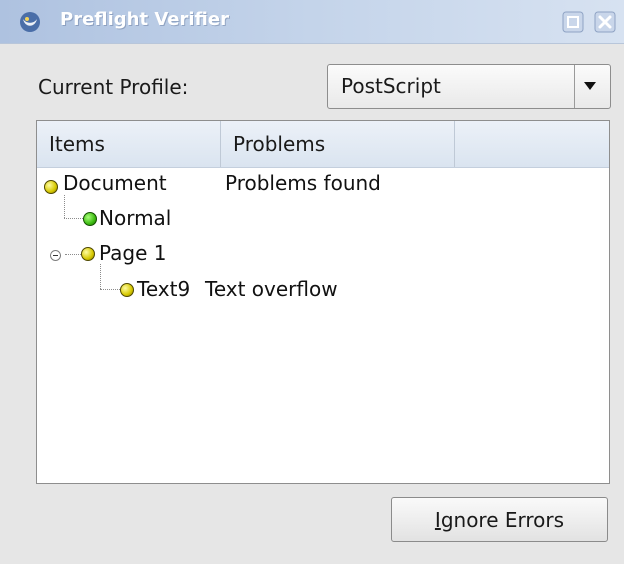 Image resolution: width=624 pixels, height=564 pixels. What do you see at coordinates (469, 86) in the screenshot?
I see `profile-combobox: PostScript` at bounding box center [469, 86].